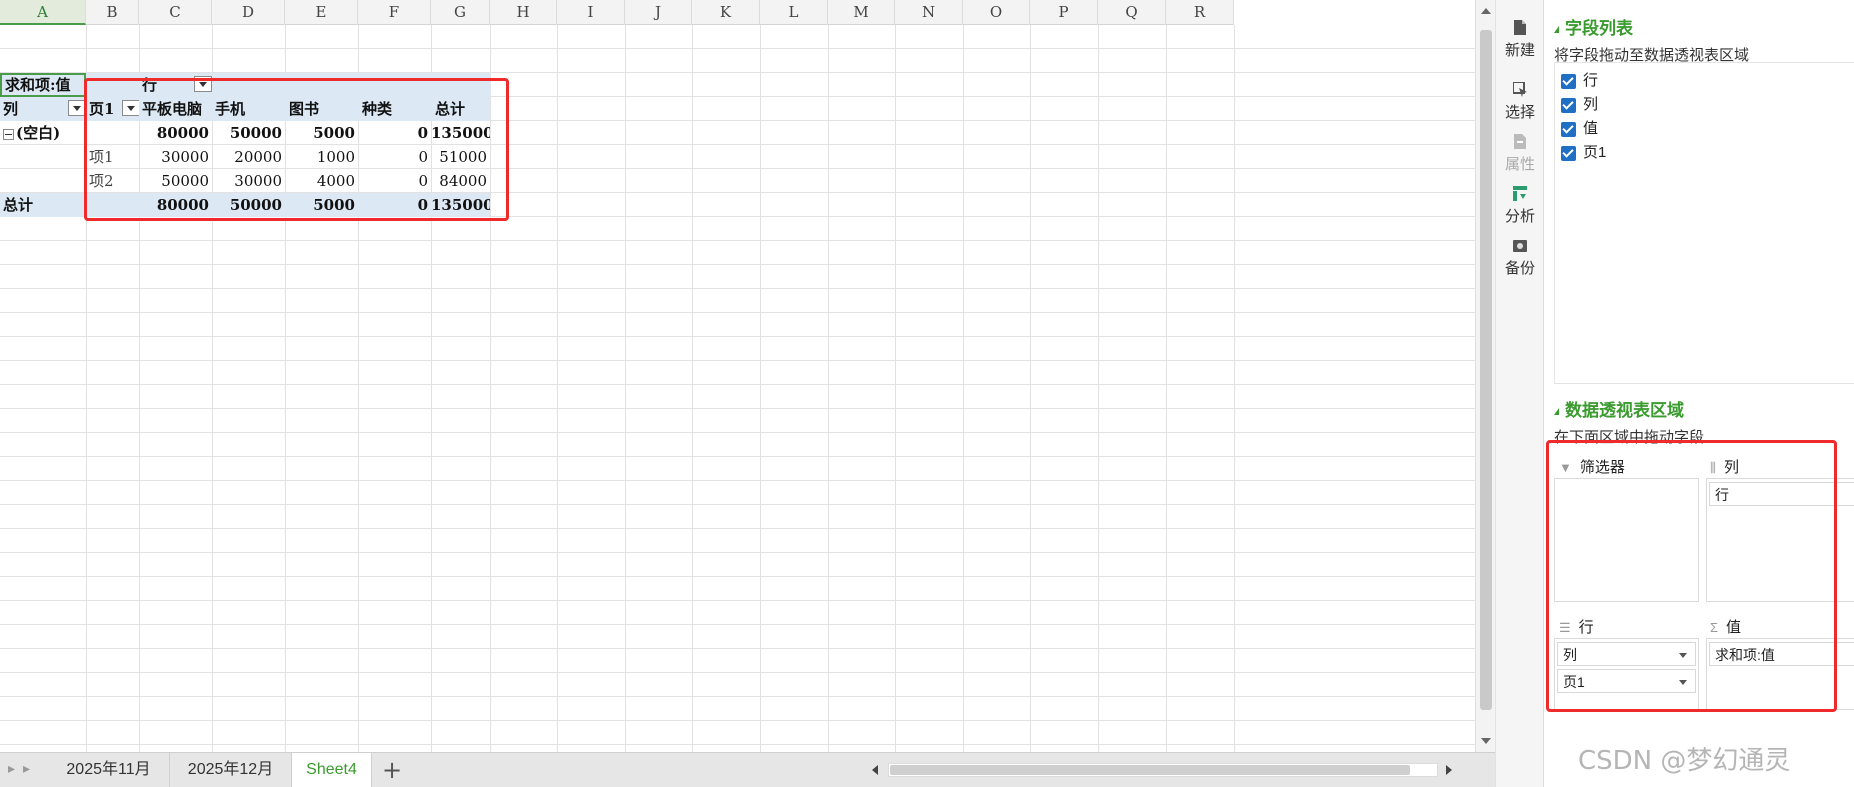  I want to click on tool-new: 新建, so click(1520, 43).